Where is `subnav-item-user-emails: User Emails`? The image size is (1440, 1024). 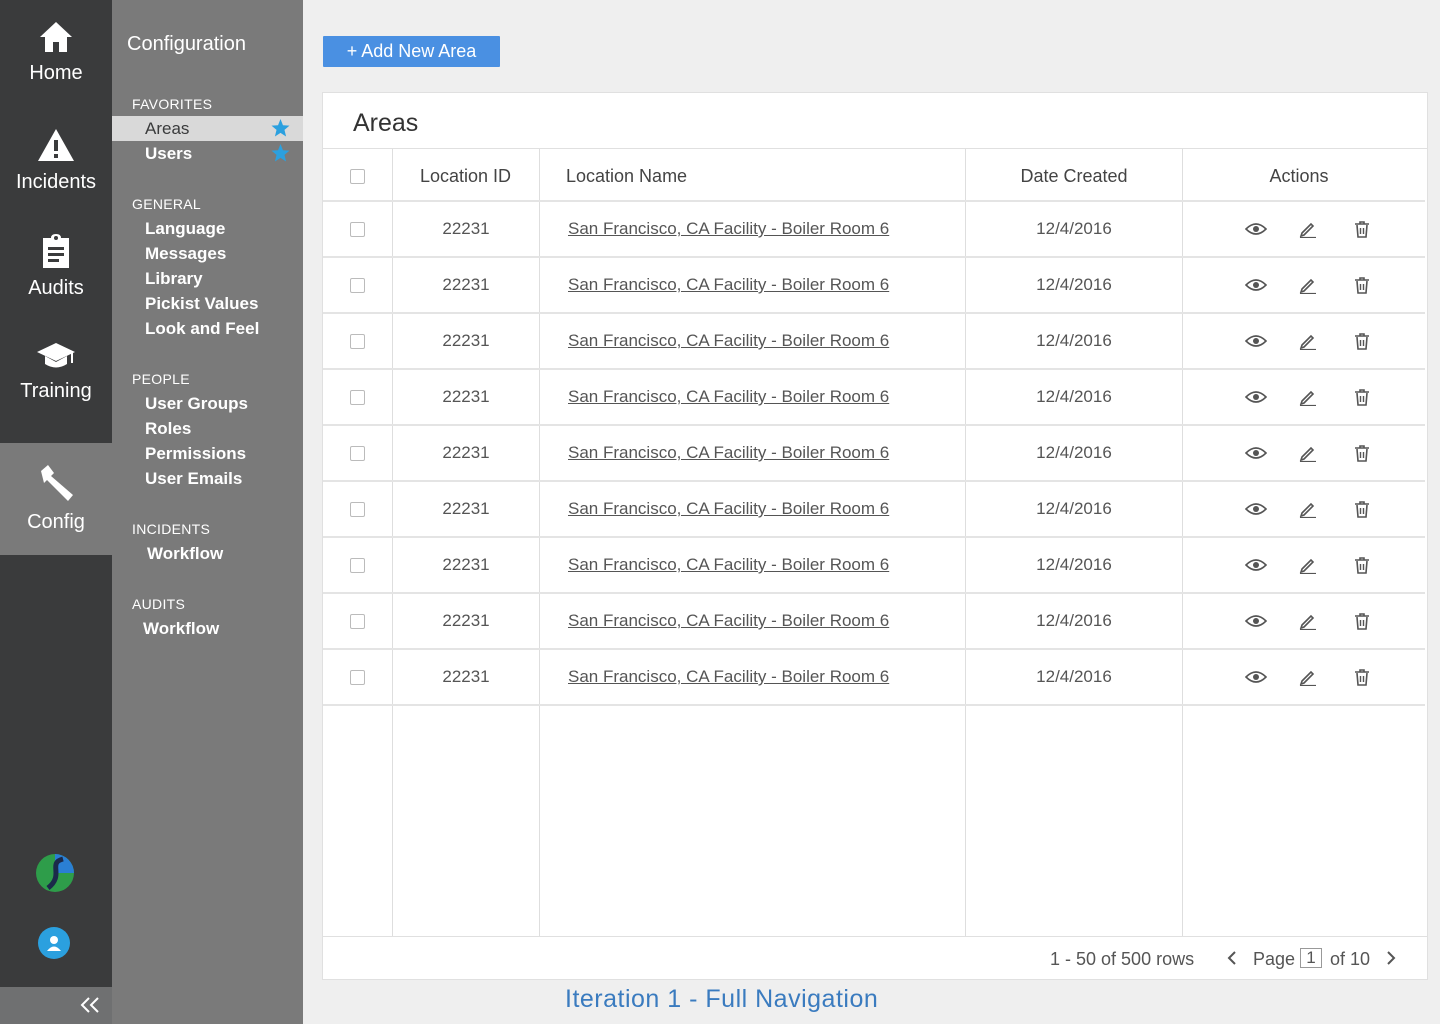
subnav-item-user-emails: User Emails is located at coordinates (207, 478).